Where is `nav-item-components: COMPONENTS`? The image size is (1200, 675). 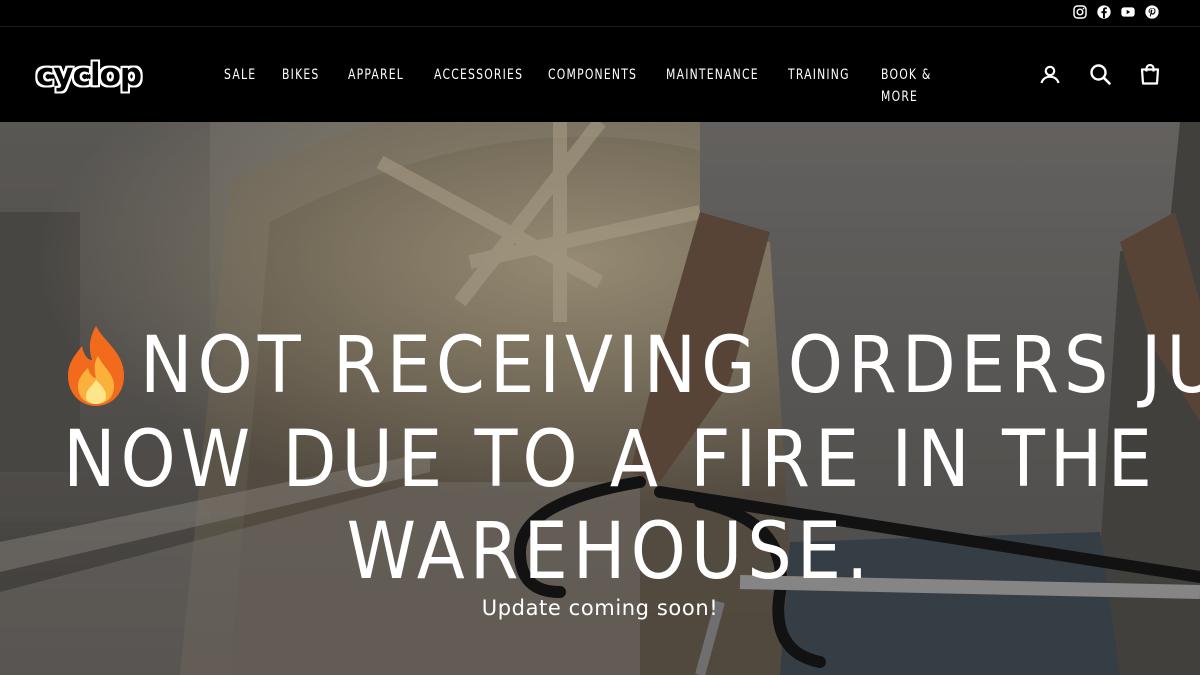
nav-item-components: COMPONENTS is located at coordinates (586, 86).